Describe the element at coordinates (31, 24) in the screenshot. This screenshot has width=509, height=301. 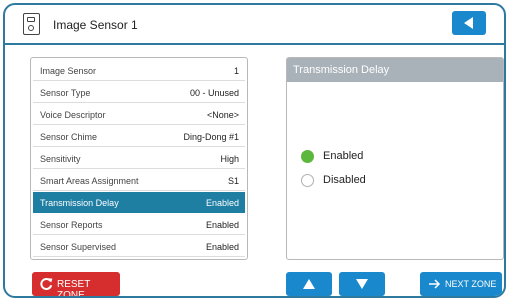
I see `image-sensor-icon` at that location.